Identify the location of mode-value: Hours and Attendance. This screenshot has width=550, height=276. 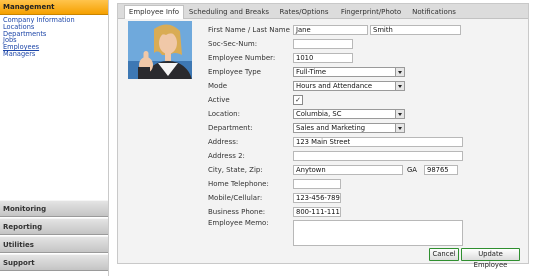
(334, 86).